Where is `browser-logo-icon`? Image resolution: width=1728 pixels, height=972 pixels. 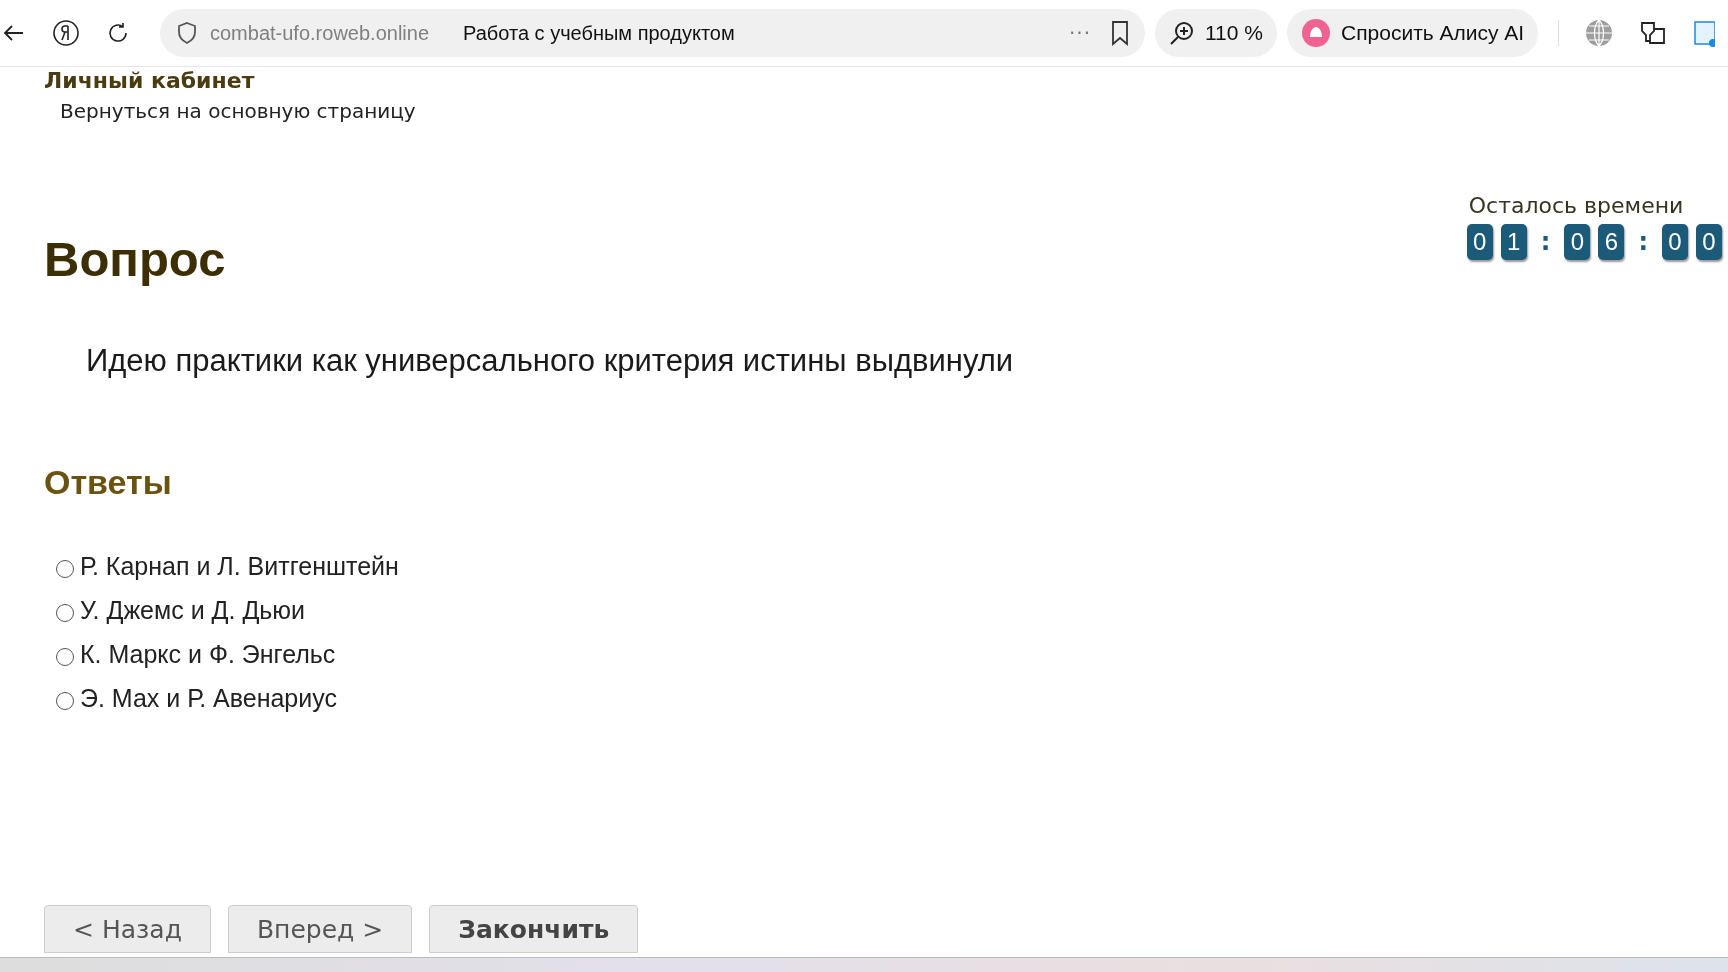 browser-logo-icon is located at coordinates (66, 33).